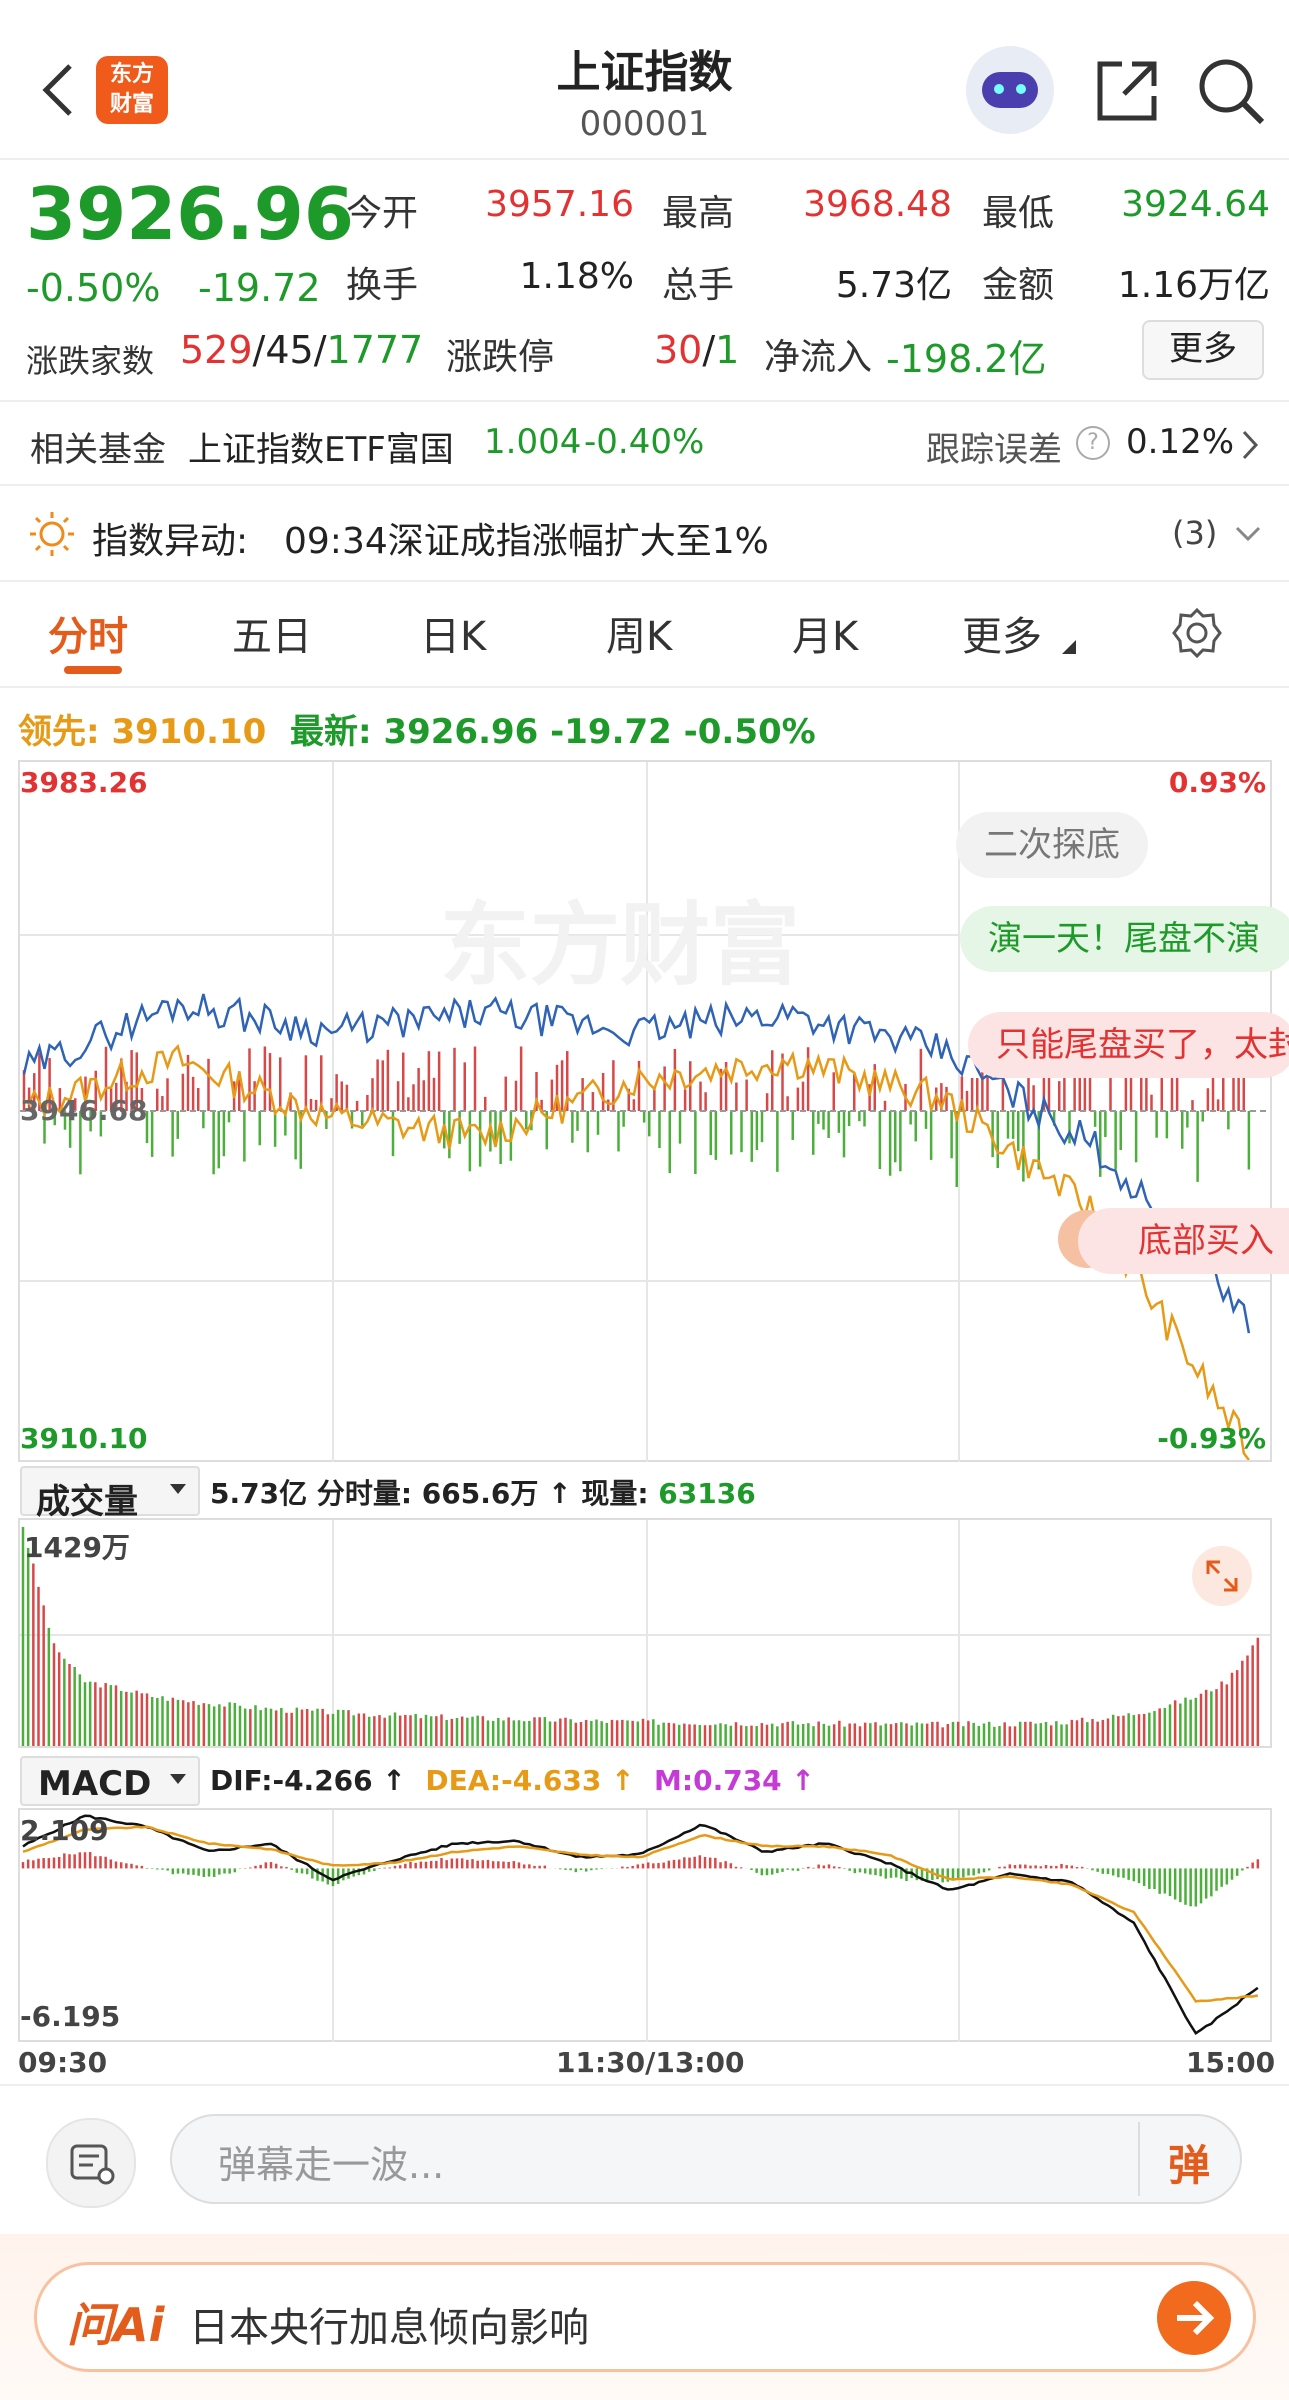  What do you see at coordinates (1183, 1241) in the screenshot?
I see `danmaku-bubble: 底部买入` at bounding box center [1183, 1241].